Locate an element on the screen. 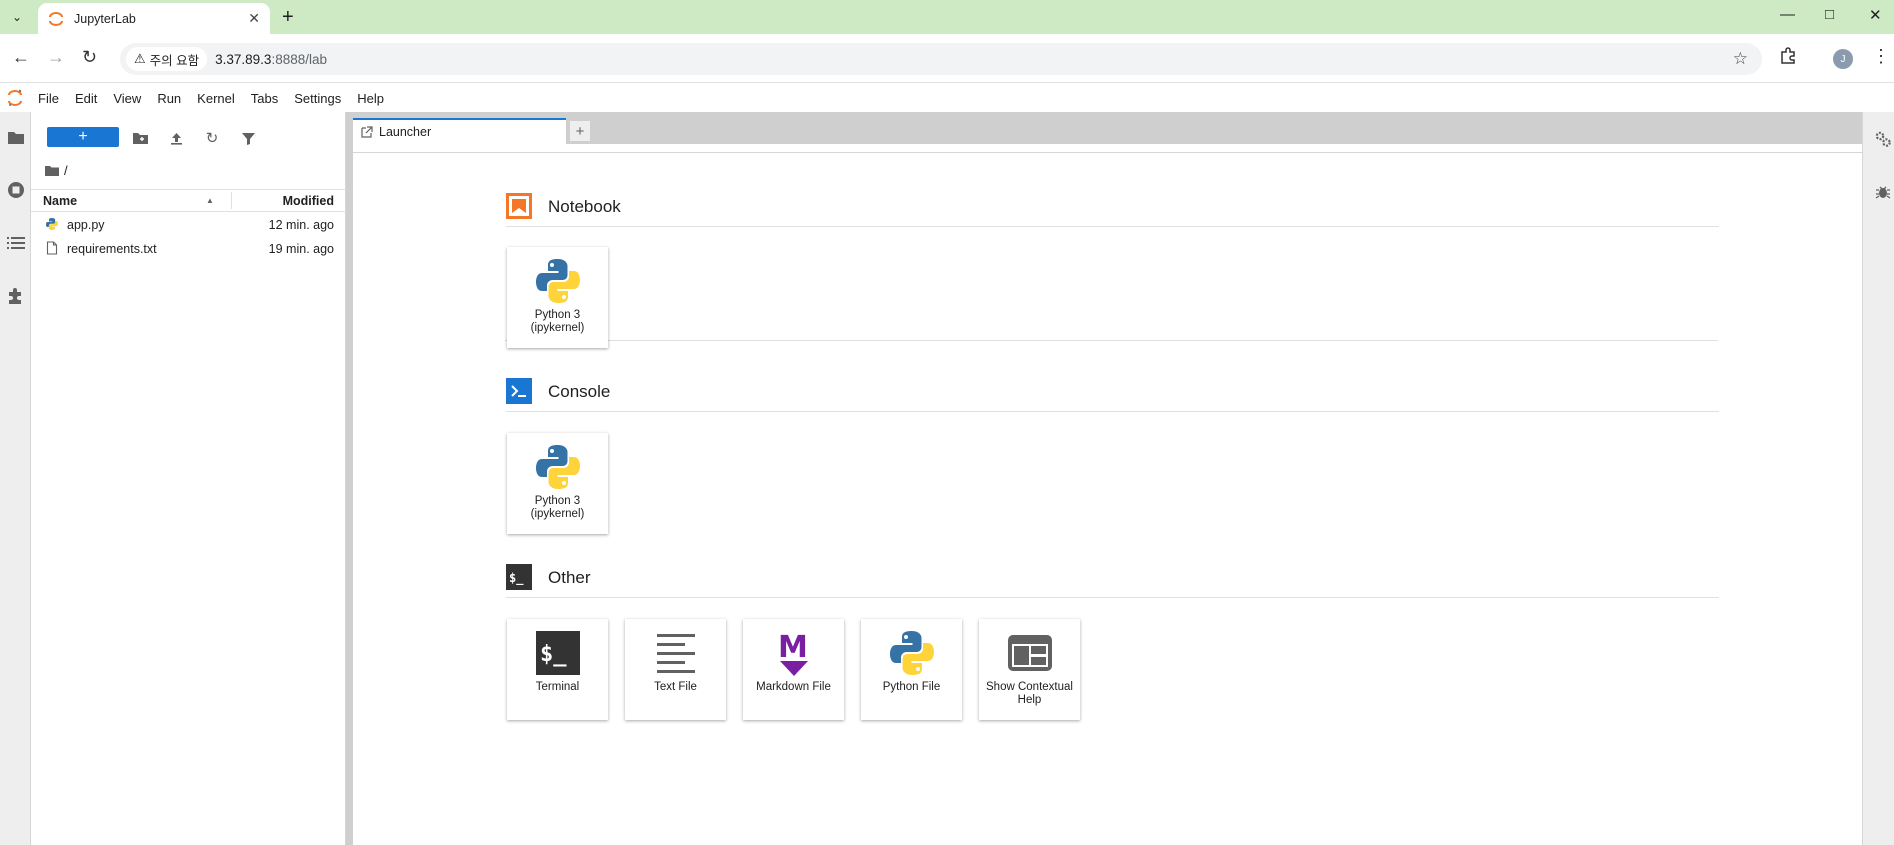 This screenshot has width=1894, height=845. minimize-window-icon: — is located at coordinates (1787, 14).